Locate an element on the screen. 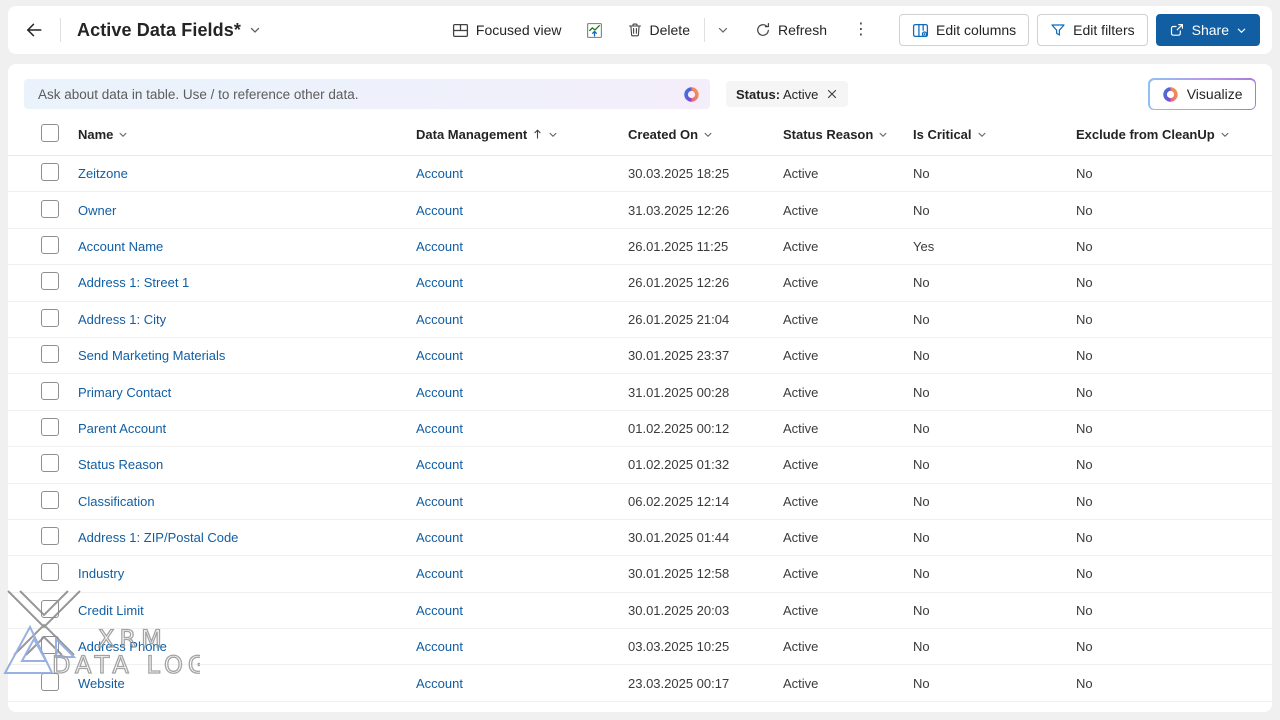 The height and width of the screenshot is (720, 1280). column-header-data-management: Data Management is located at coordinates (522, 134).